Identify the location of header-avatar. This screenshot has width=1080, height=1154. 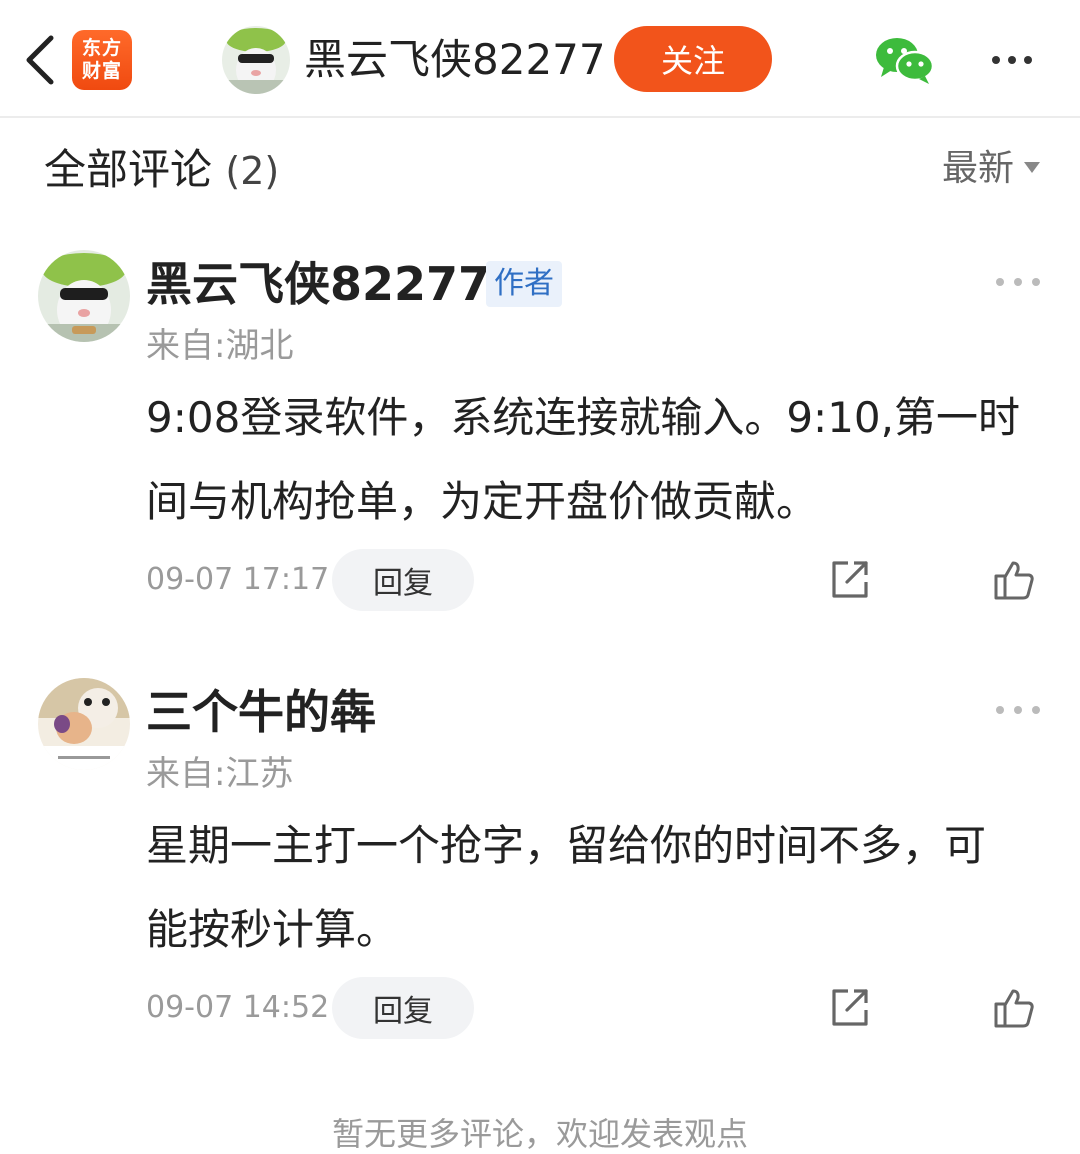
(256, 60).